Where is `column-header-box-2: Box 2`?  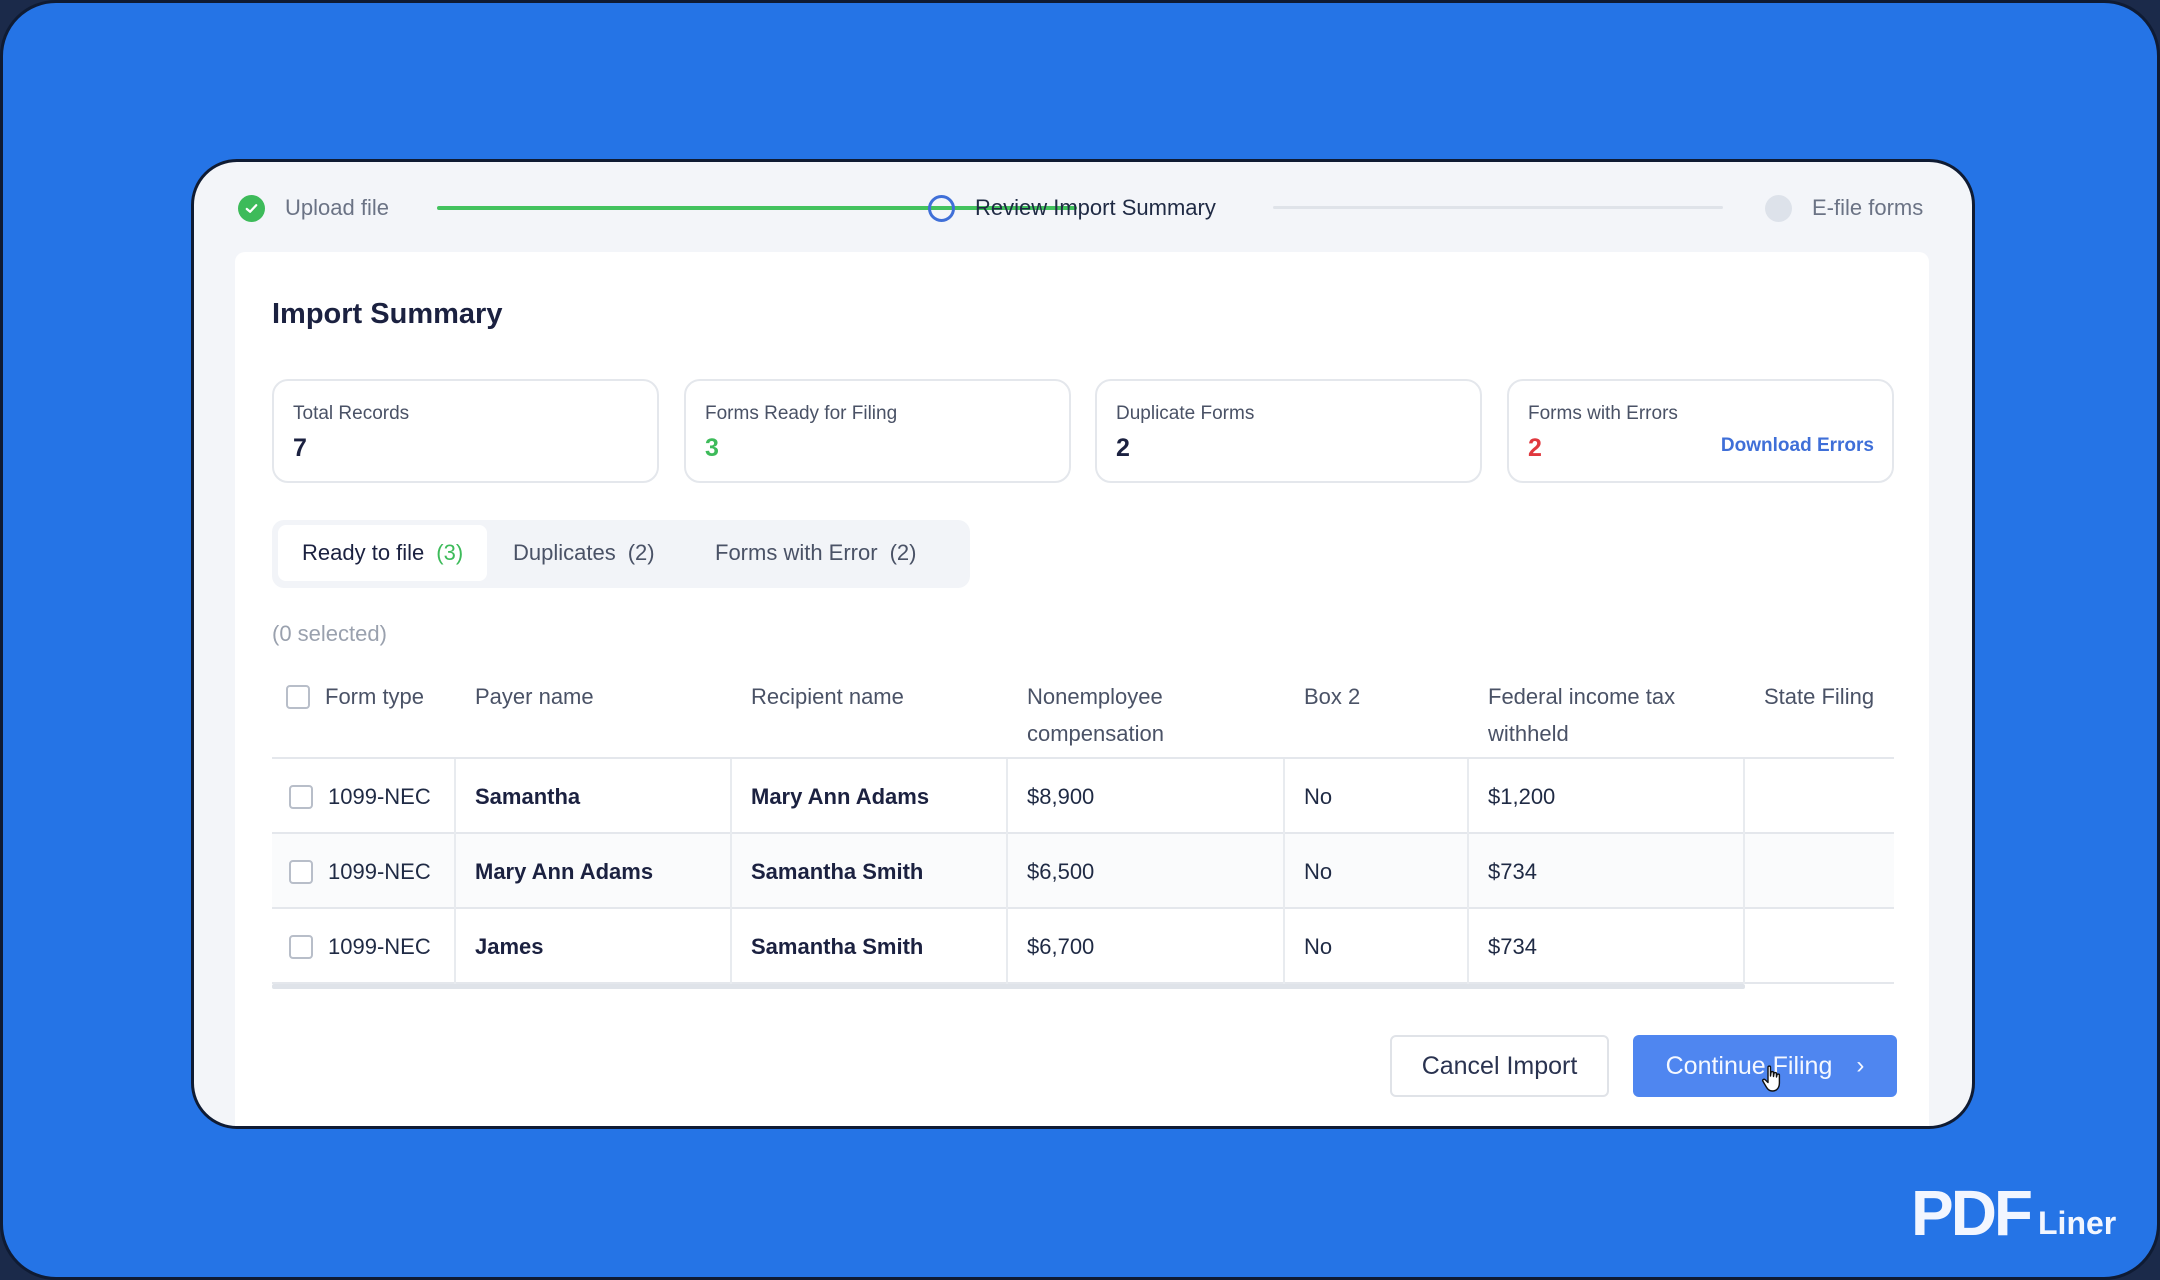 column-header-box-2: Box 2 is located at coordinates (1332, 696).